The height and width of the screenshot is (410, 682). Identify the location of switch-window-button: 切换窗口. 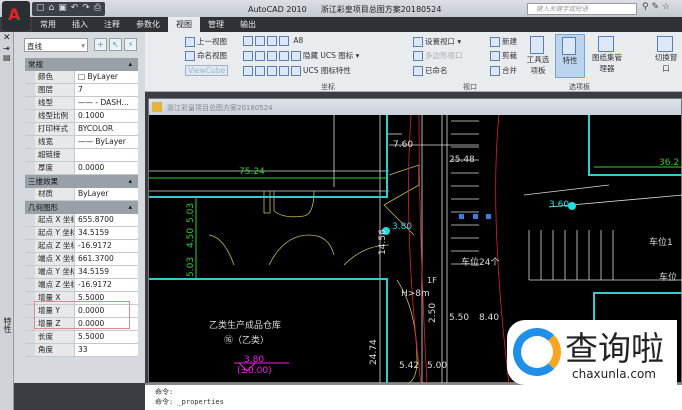
(666, 55).